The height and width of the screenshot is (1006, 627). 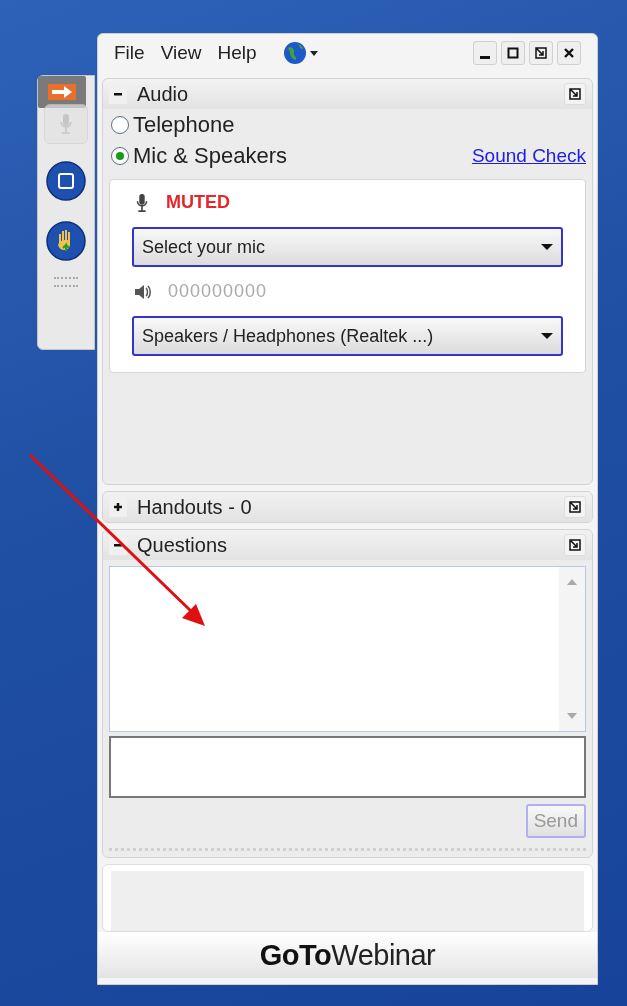 What do you see at coordinates (195, 507) in the screenshot?
I see `panel-title: Handouts - 0` at bounding box center [195, 507].